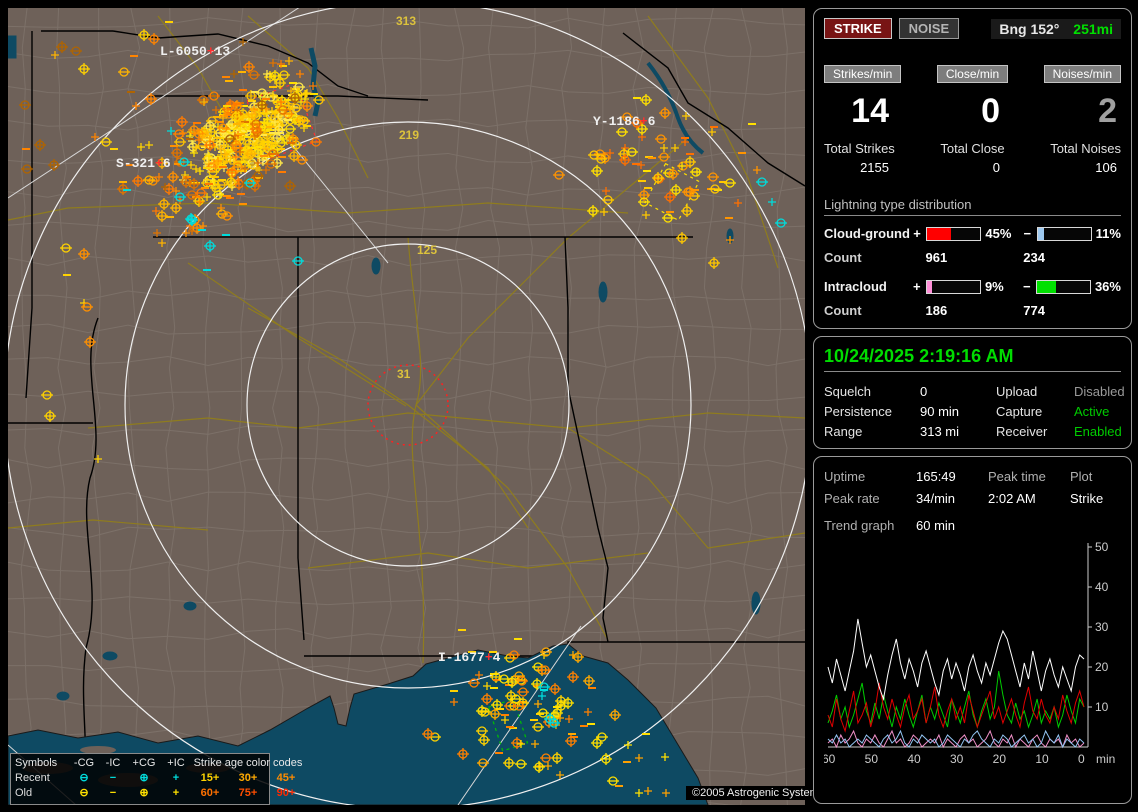 The height and width of the screenshot is (812, 1138). What do you see at coordinates (32, 778) in the screenshot?
I see `legend-row-recent-label: Recent` at bounding box center [32, 778].